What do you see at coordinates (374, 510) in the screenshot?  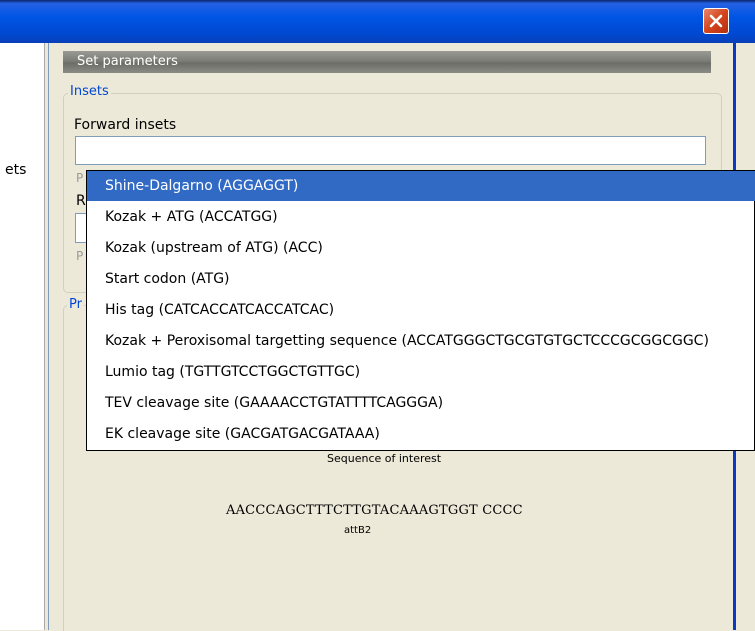 I see `sequence-text: AACCCAGCTTTCTTGTACAAAGTGGT CCCC` at bounding box center [374, 510].